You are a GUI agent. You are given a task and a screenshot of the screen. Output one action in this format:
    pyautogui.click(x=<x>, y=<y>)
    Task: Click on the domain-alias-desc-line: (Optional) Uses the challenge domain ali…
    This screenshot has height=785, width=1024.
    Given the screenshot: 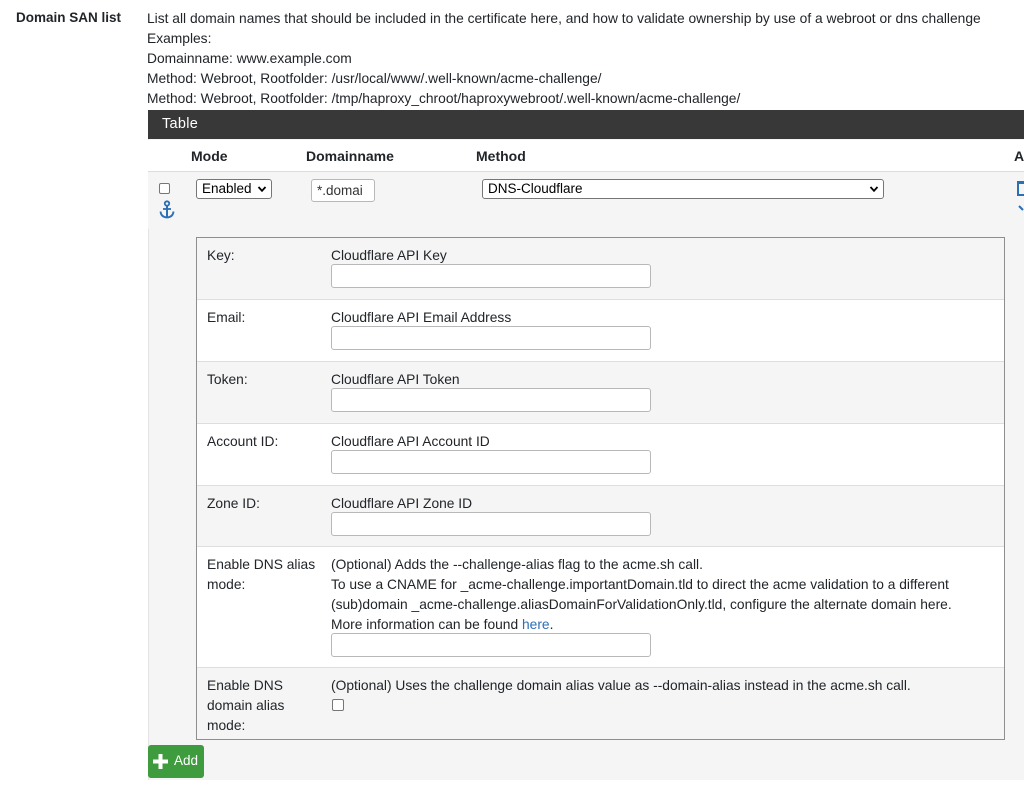 What is the action you would take?
    pyautogui.click(x=621, y=685)
    